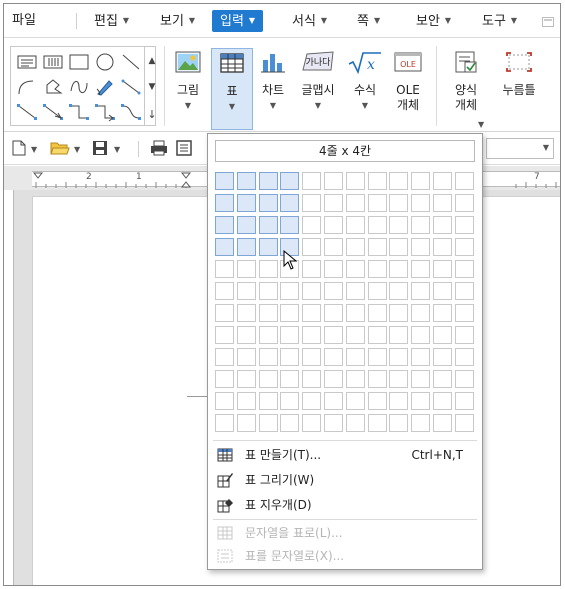 Image resolution: width=565 pixels, height=589 pixels. Describe the element at coordinates (24, 21) in the screenshot. I see `menu-file: 파일` at that location.